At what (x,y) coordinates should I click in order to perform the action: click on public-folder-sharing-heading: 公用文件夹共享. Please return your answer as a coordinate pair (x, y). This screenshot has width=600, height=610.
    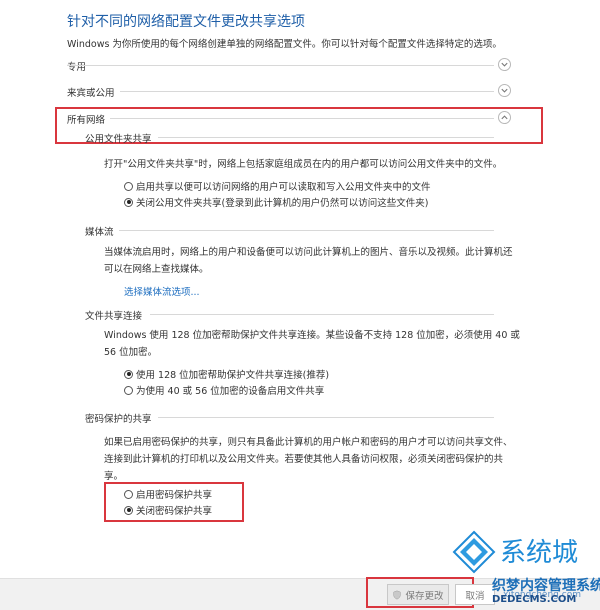
    Looking at the image, I should click on (118, 139).